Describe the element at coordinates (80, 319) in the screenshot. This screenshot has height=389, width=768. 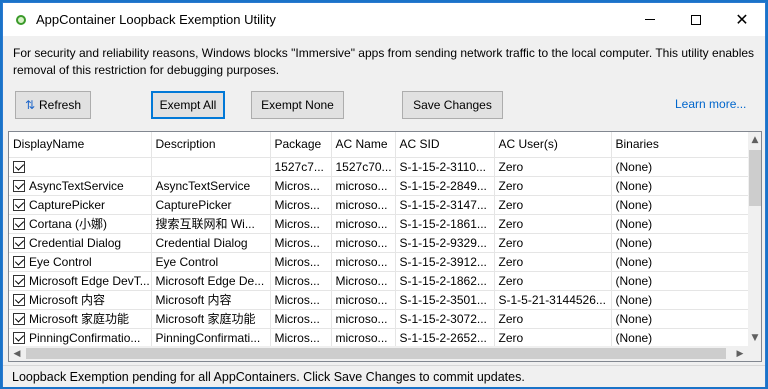
I see `cell-displayname: Microsoft 家庭功能` at that location.